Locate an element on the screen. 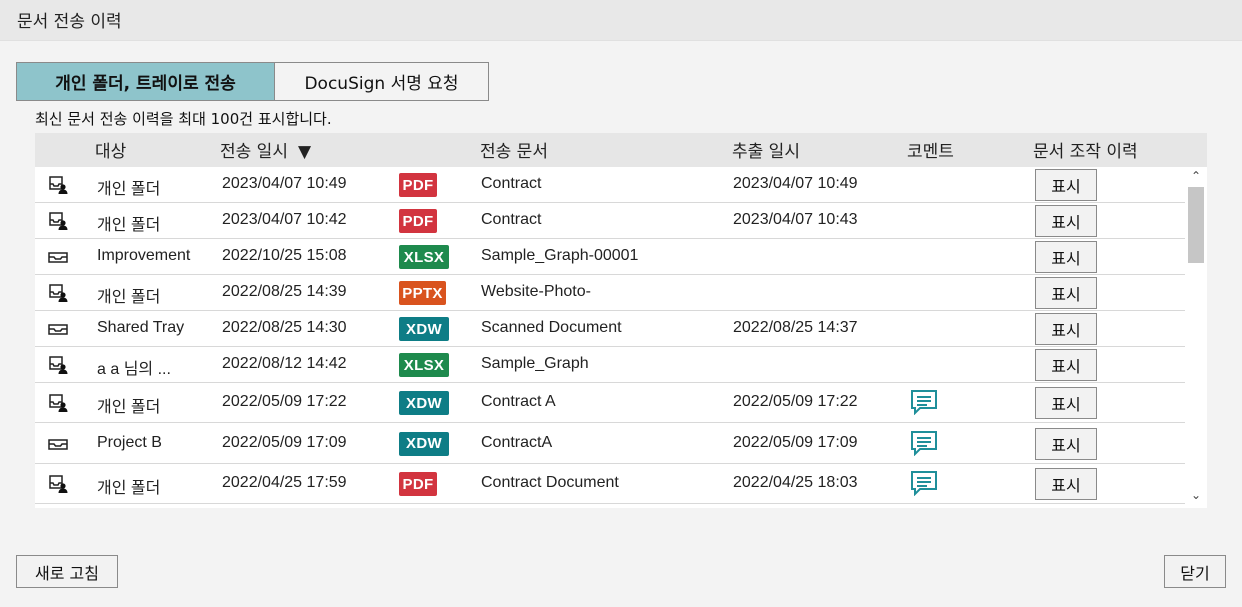 The image size is (1242, 607). tab-docusign-request: DocuSign 서명 요청 is located at coordinates (382, 81).